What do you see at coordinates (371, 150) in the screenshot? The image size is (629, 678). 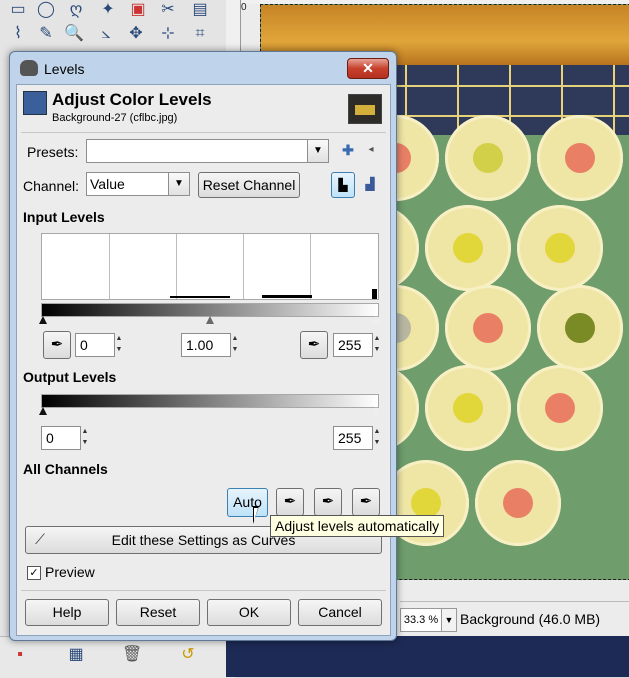 I see `menu-icon: ◂` at bounding box center [371, 150].